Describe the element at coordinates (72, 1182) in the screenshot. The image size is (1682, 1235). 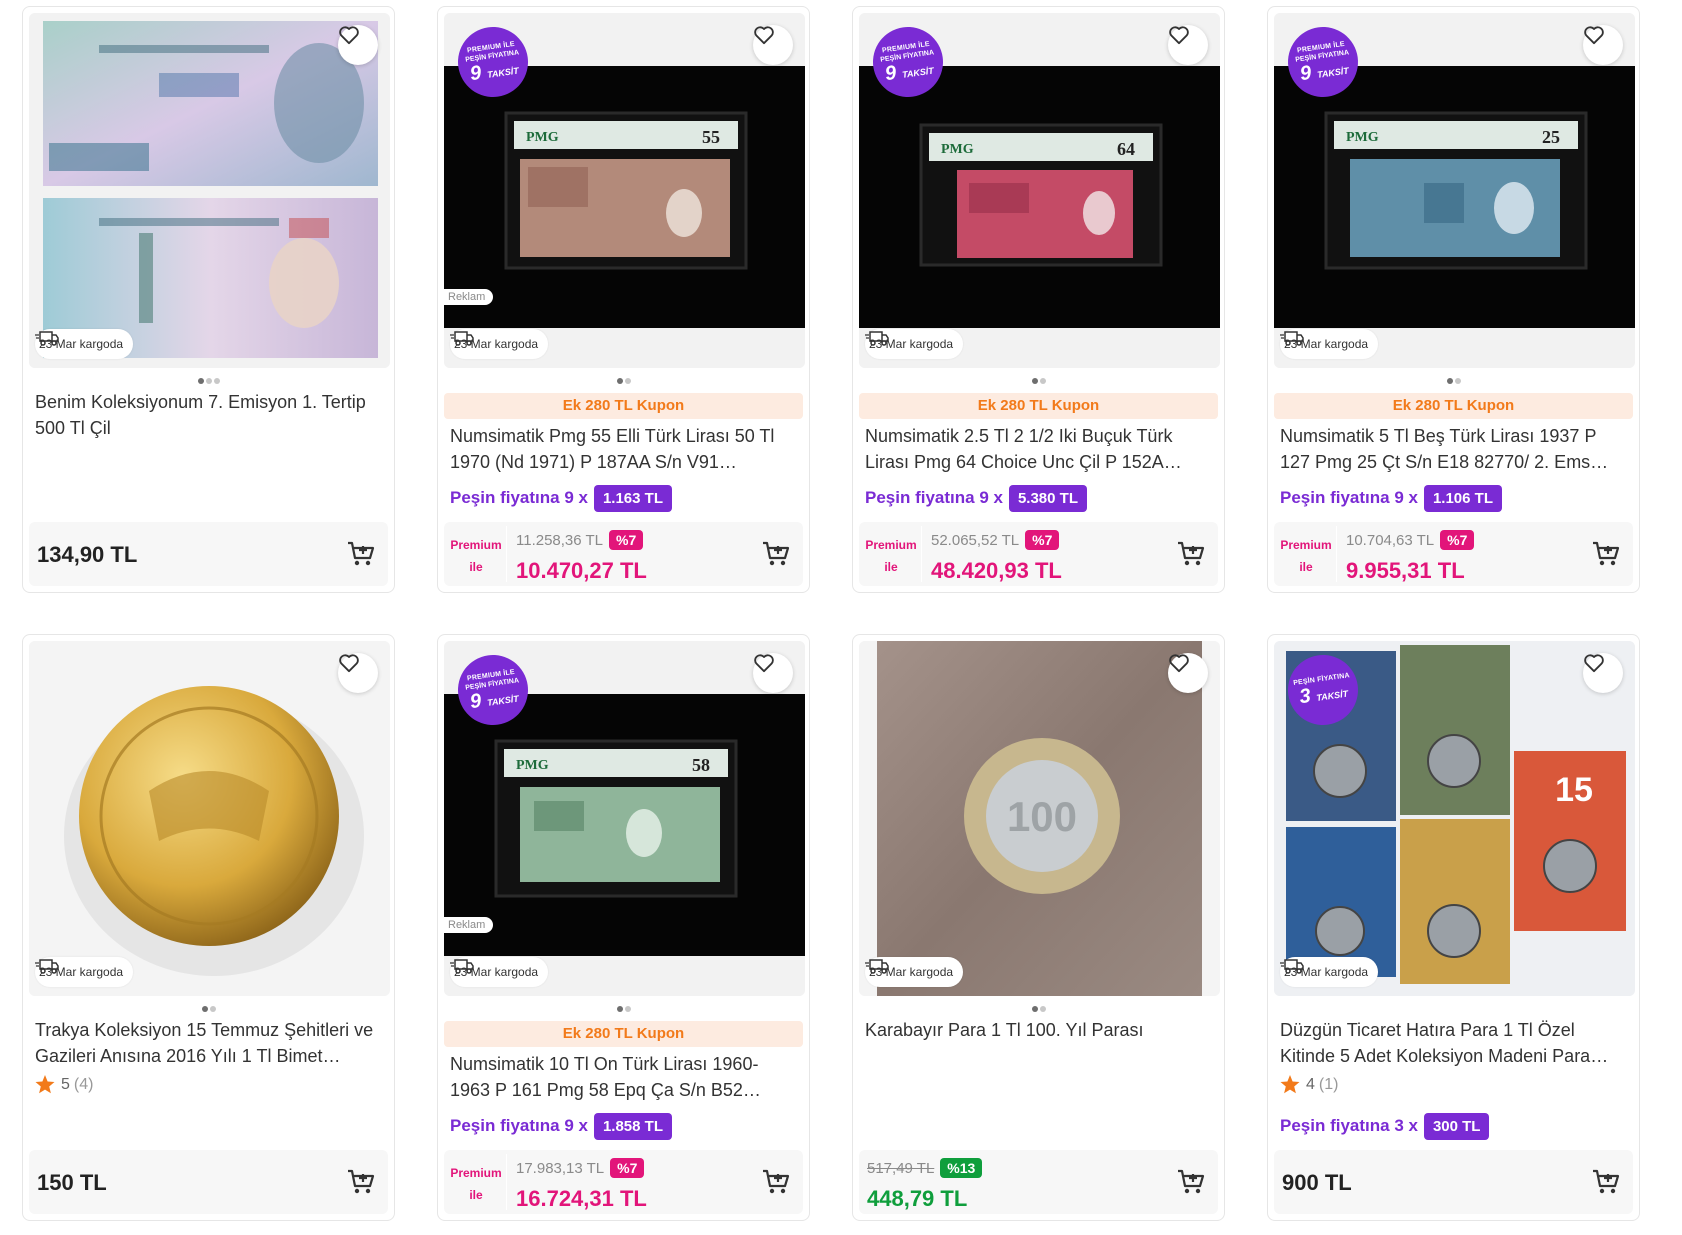
I see `price: 150 TL` at that location.